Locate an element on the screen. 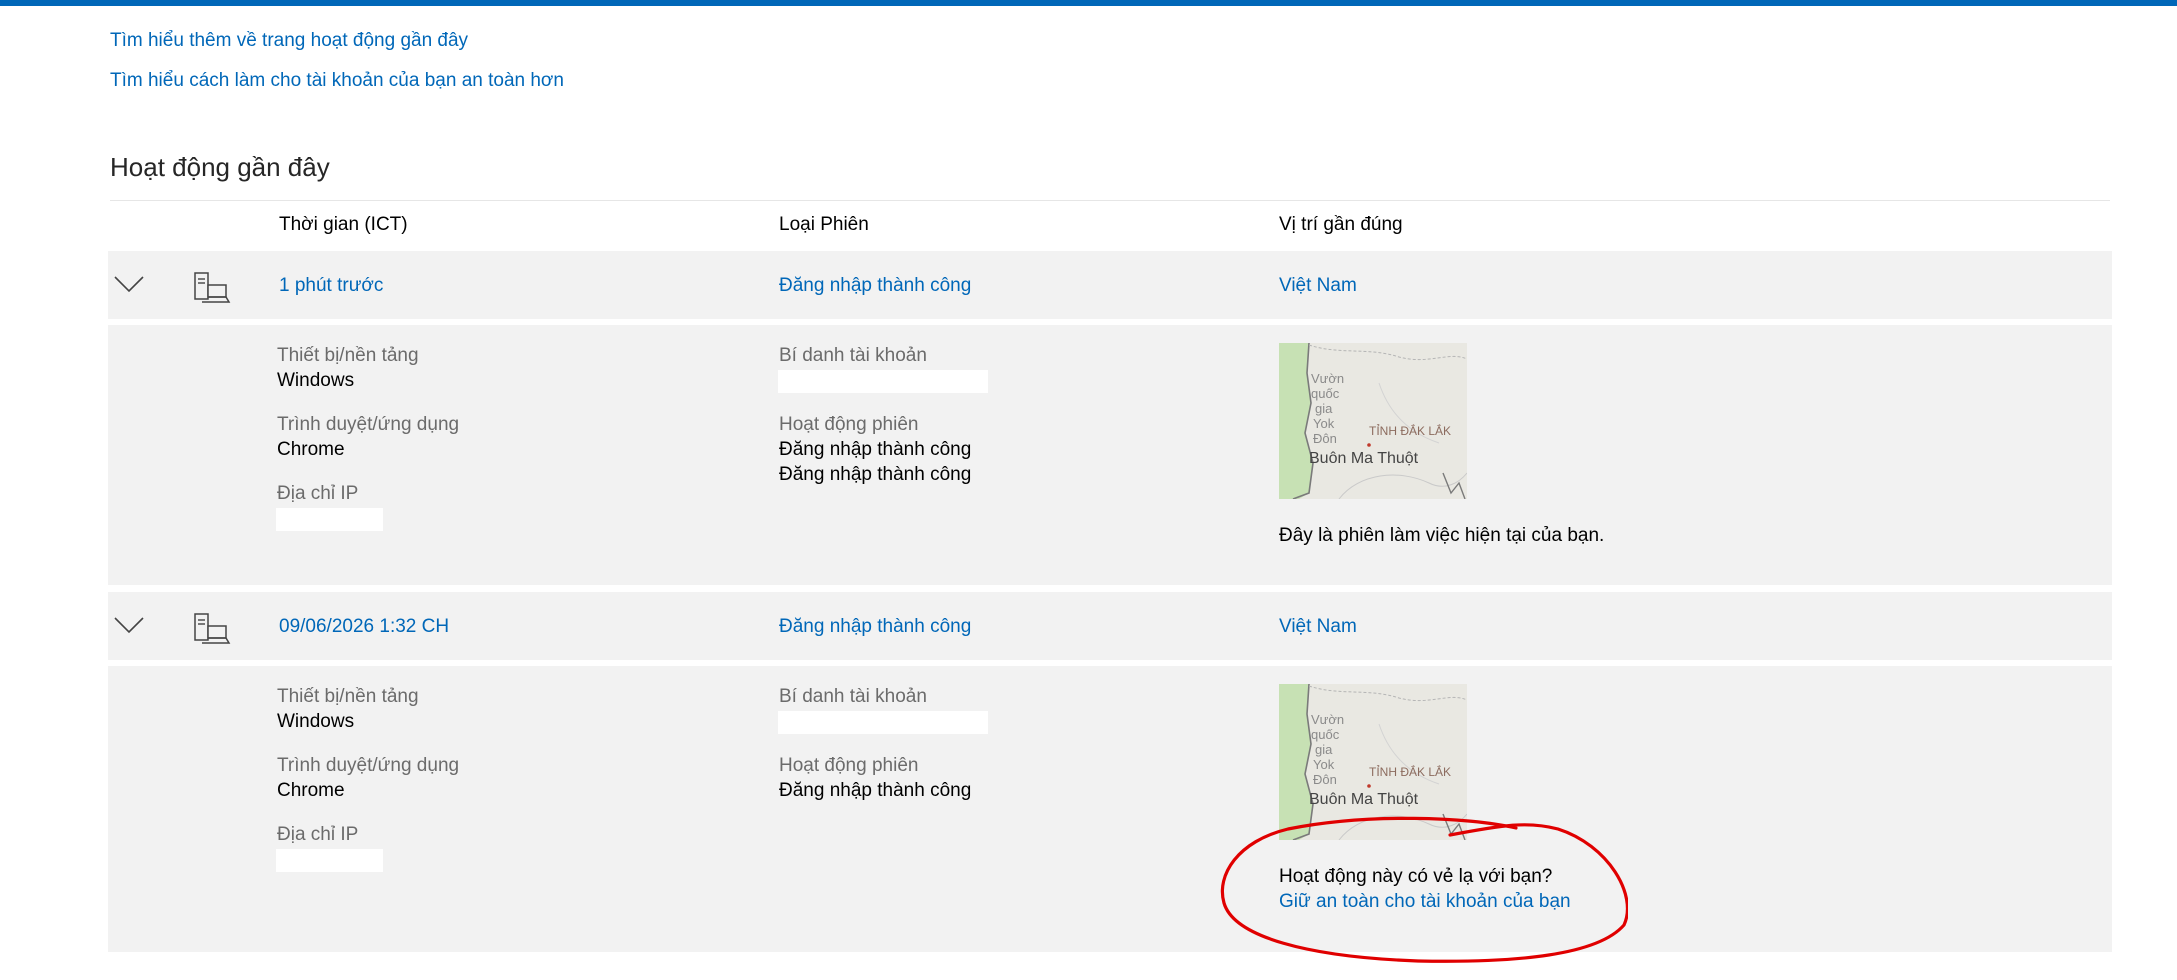 The image size is (2177, 980). session-time-link: 09/06/2026 1:32 CH is located at coordinates (364, 627).